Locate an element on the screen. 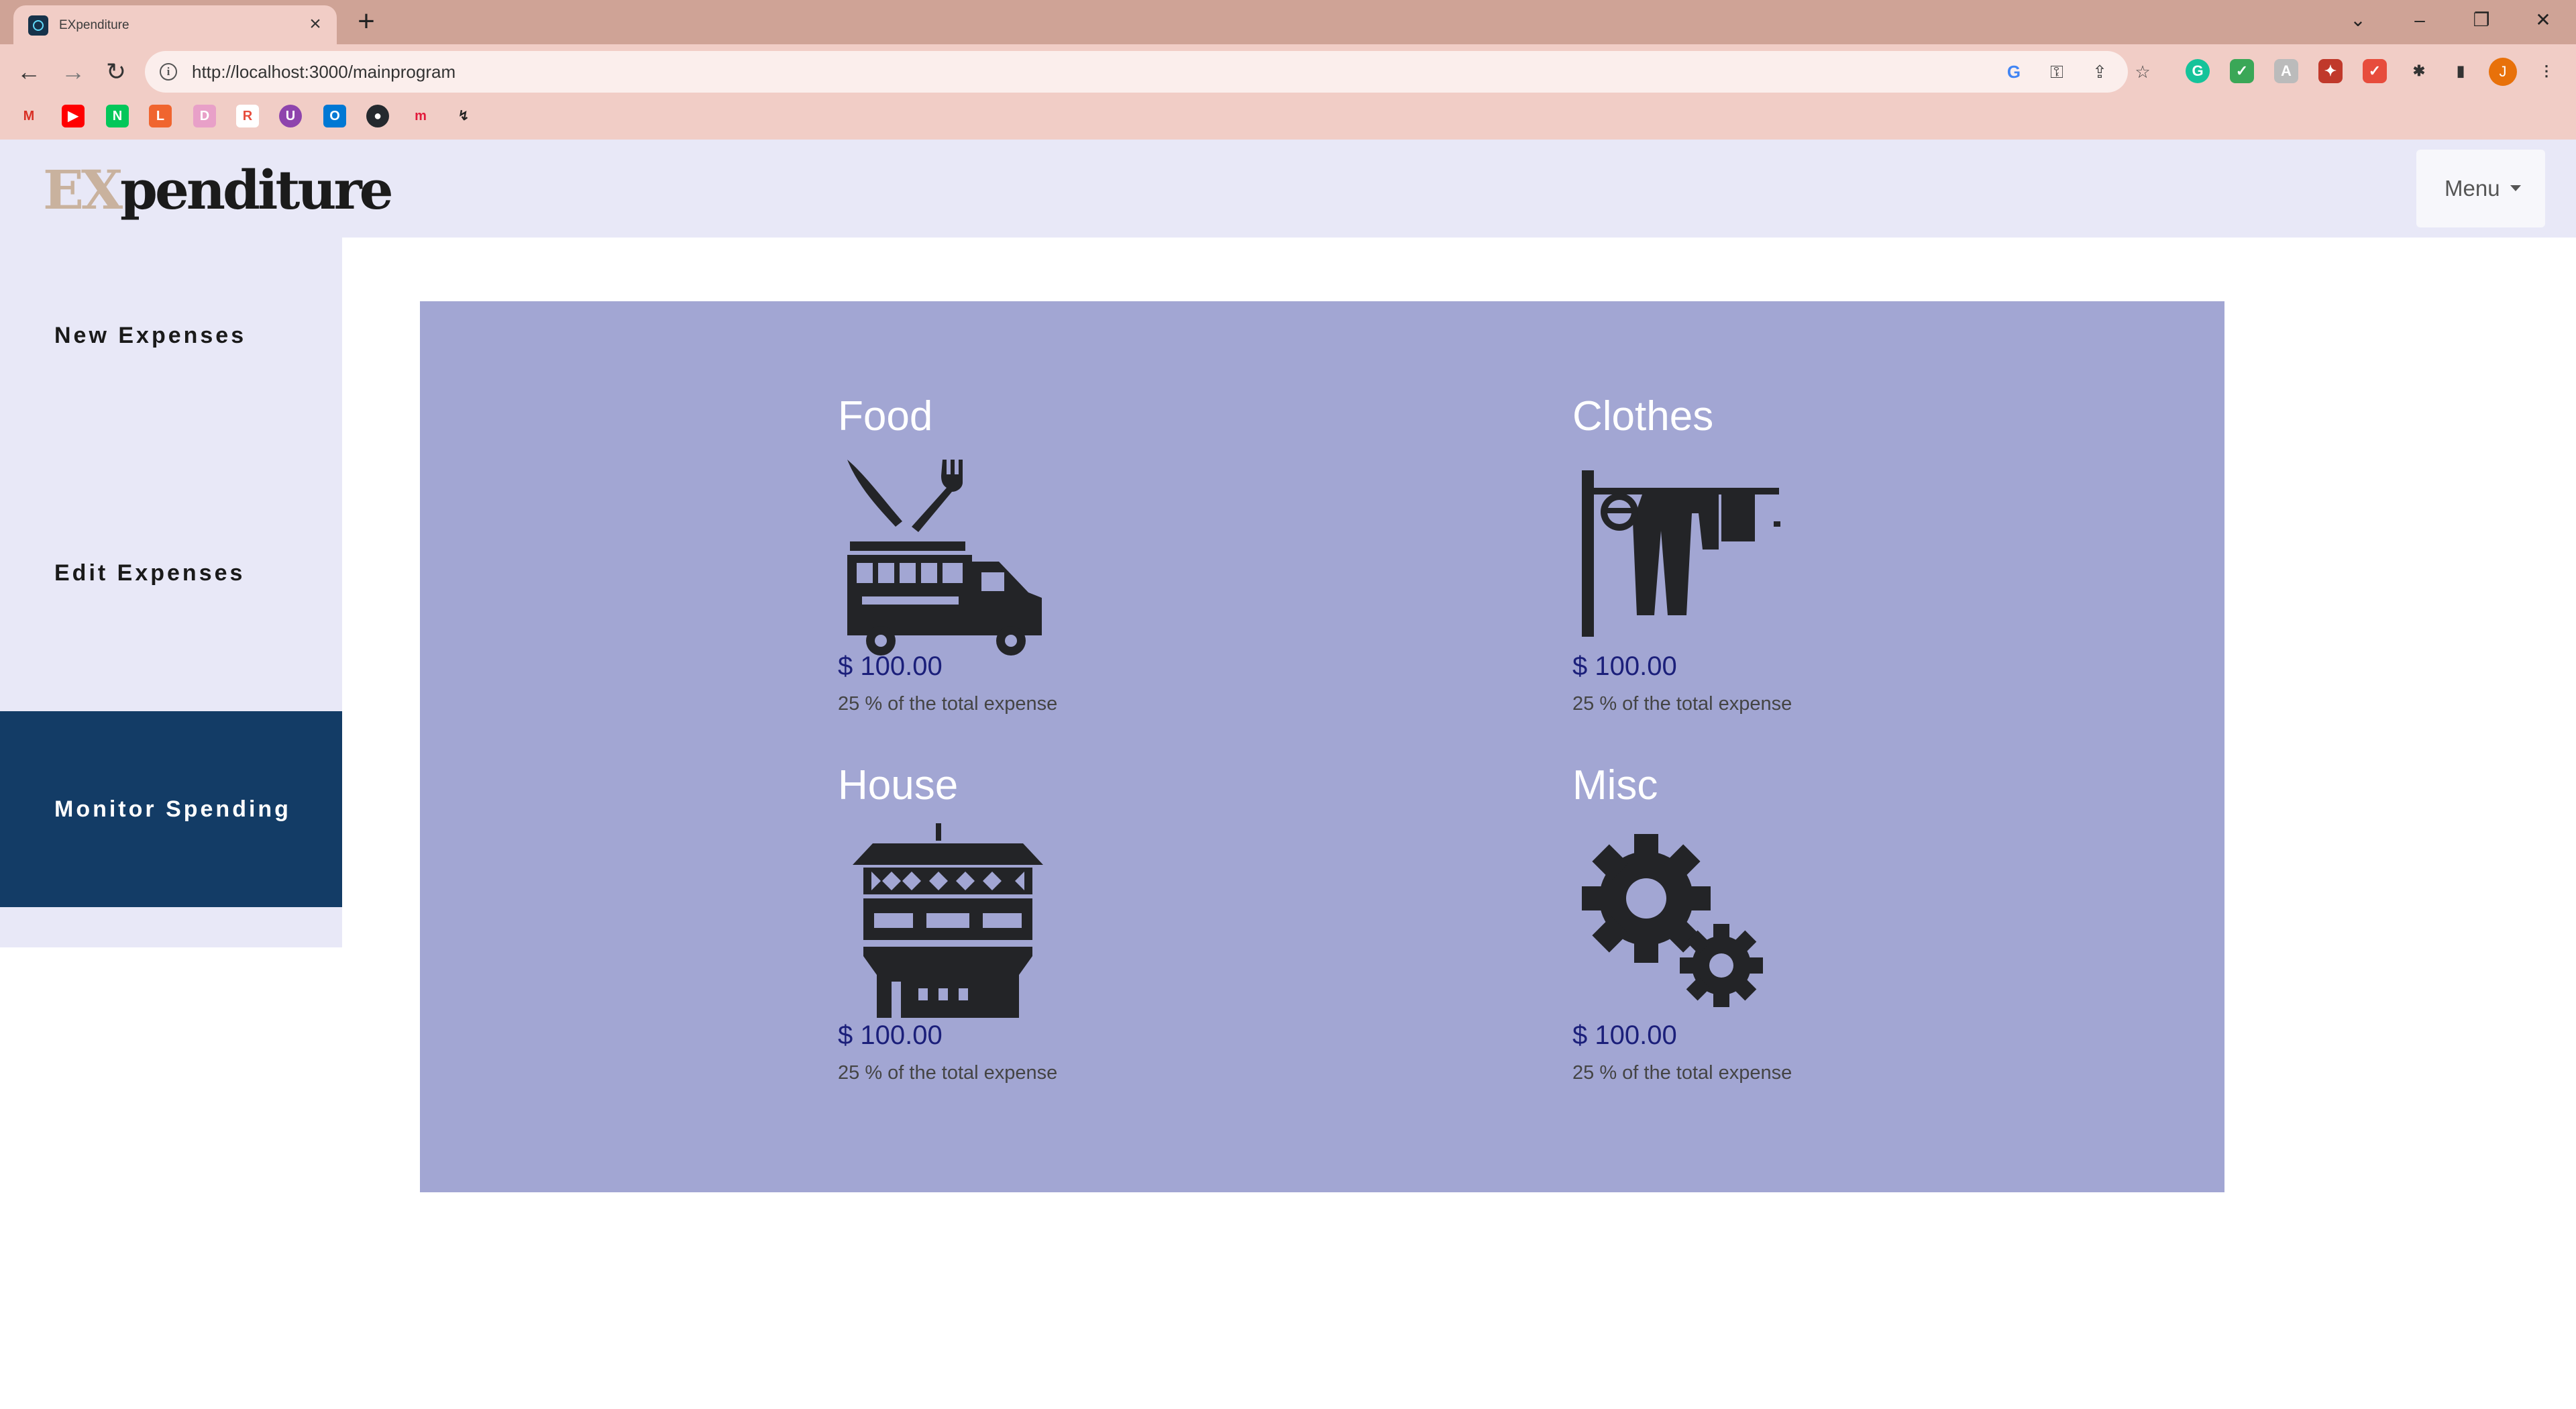 This screenshot has height=1409, width=2576. bookmark-icon: ↯ is located at coordinates (463, 116).